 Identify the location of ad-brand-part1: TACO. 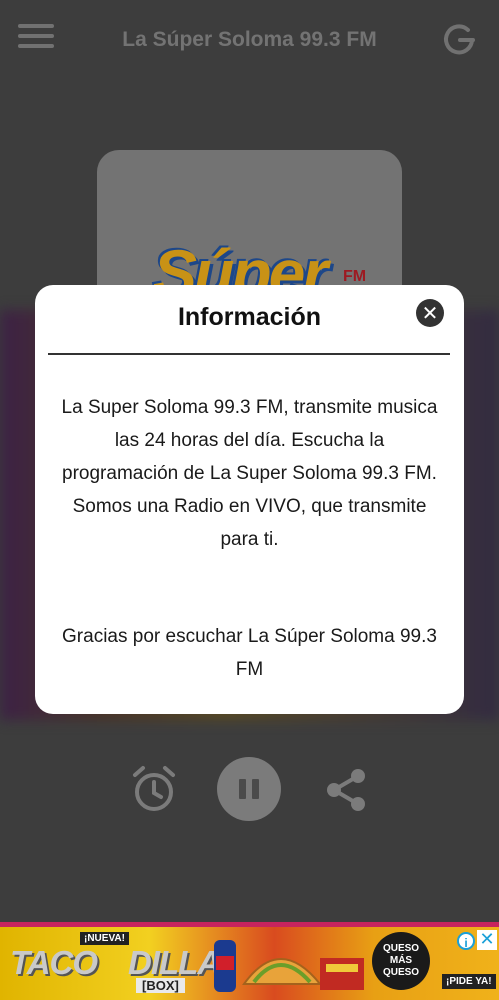
(54, 962).